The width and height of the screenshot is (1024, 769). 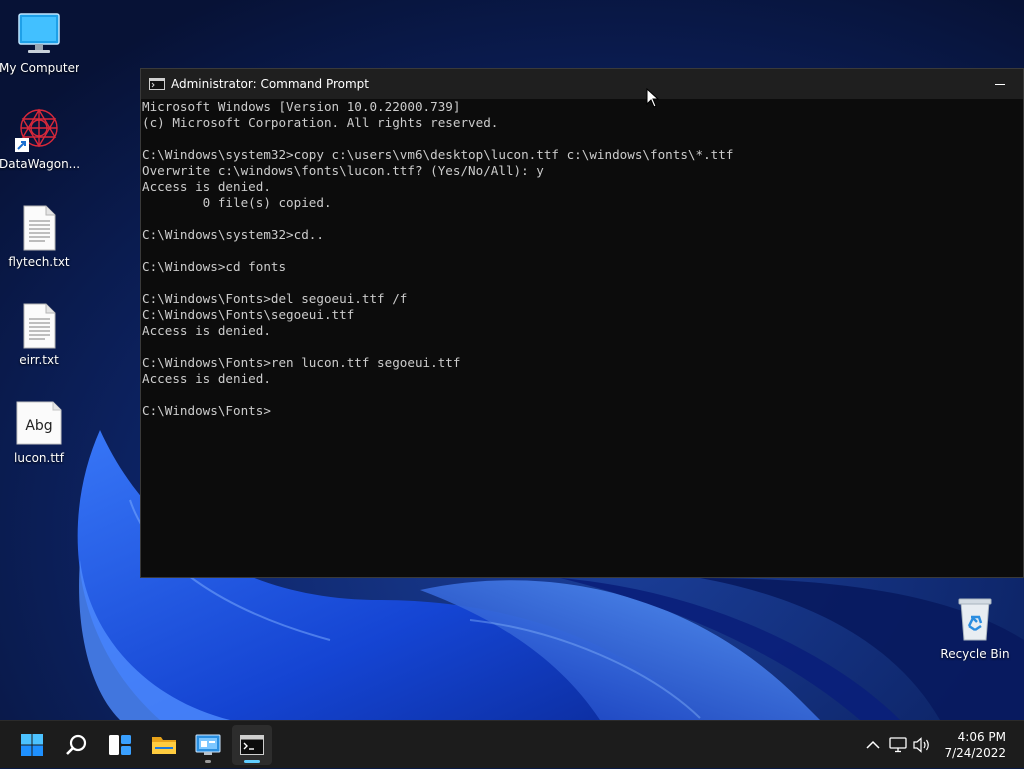 I want to click on console-line: C:\Windows\system32>cd.., so click(x=233, y=234).